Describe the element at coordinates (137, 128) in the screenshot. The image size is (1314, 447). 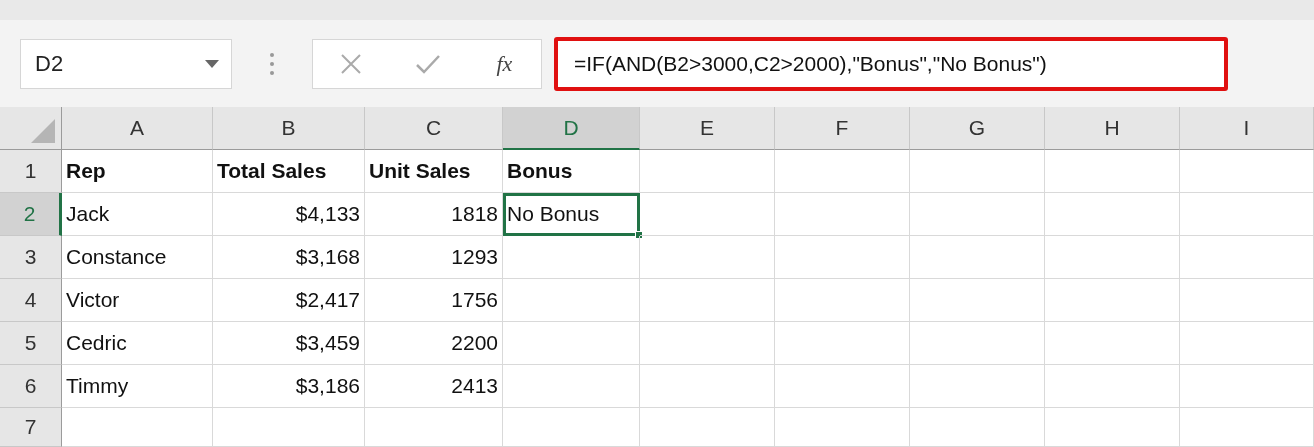
I see `column-header: A` at that location.